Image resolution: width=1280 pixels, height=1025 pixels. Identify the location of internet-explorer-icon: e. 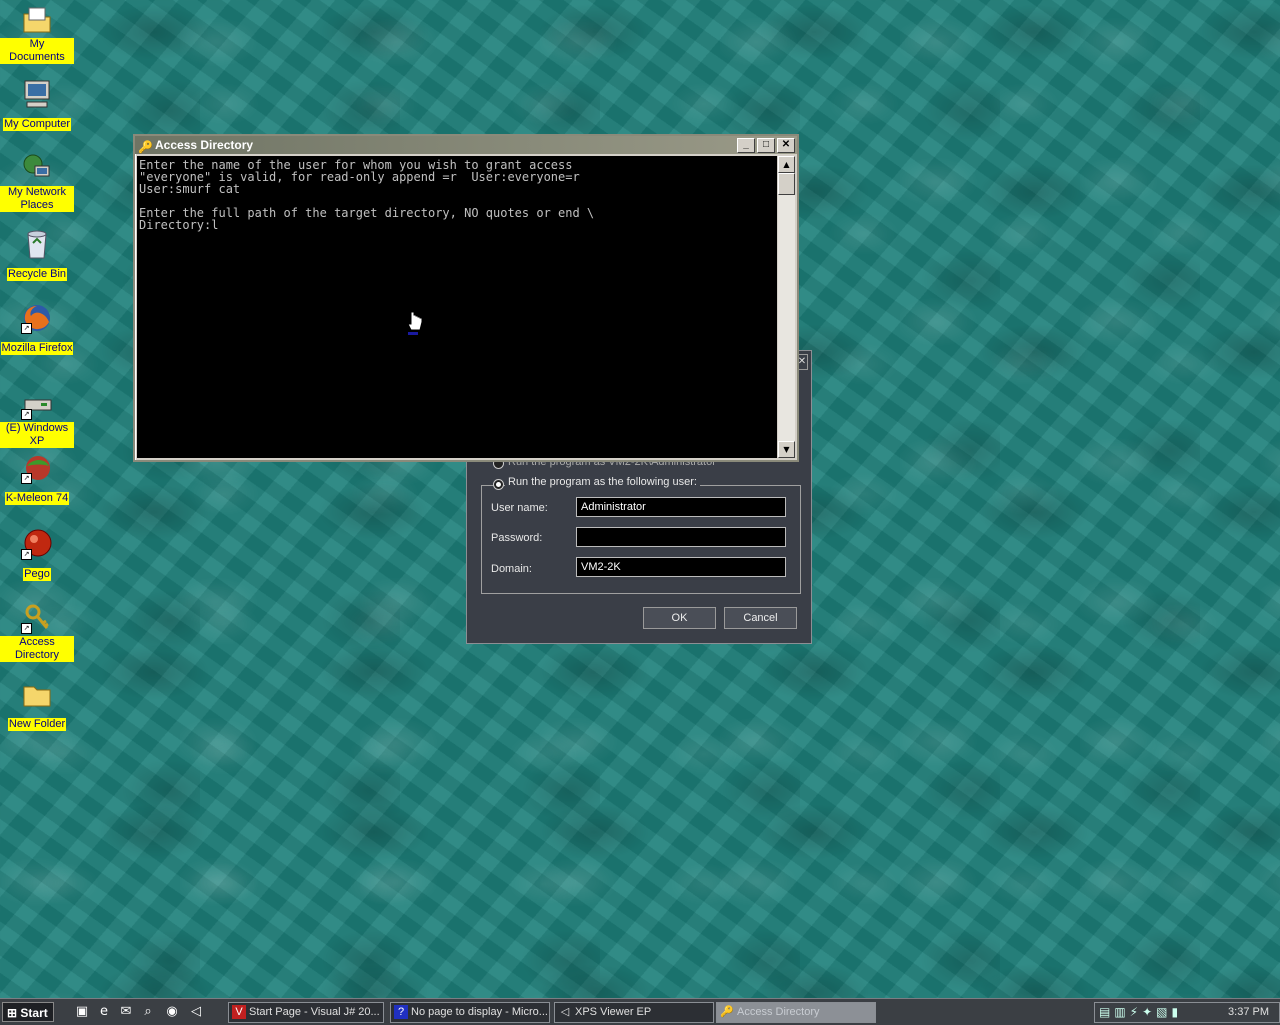
(104, 1012).